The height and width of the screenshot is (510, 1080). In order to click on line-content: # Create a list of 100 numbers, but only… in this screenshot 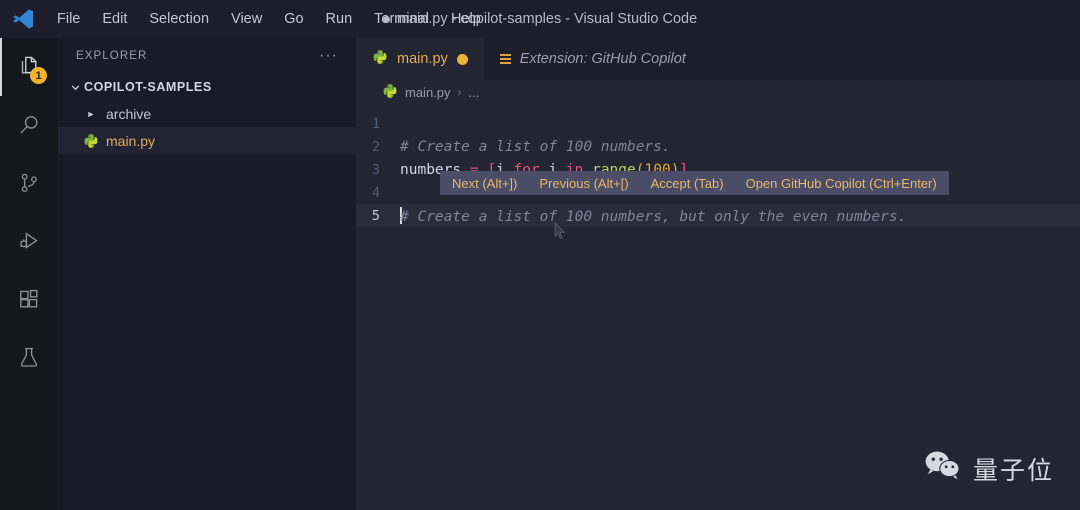, I will do `click(653, 215)`.